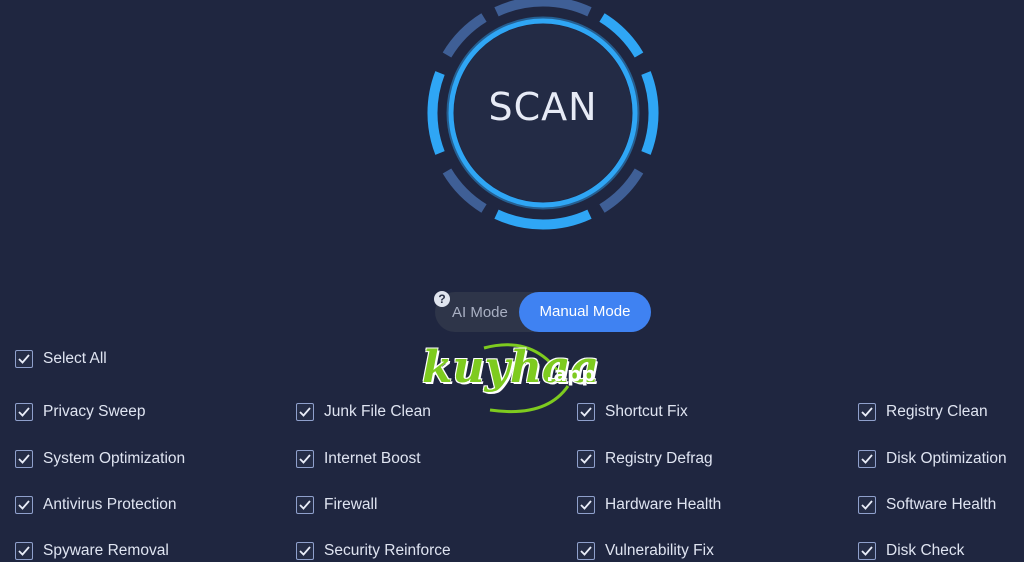 The height and width of the screenshot is (562, 1024). I want to click on option-hardware-health: Hardware Health, so click(649, 505).